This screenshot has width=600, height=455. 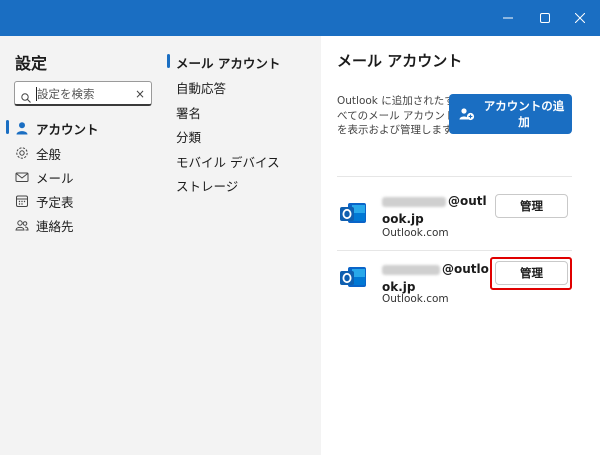 I want to click on nav-item-label: アカウント, so click(x=67, y=129).